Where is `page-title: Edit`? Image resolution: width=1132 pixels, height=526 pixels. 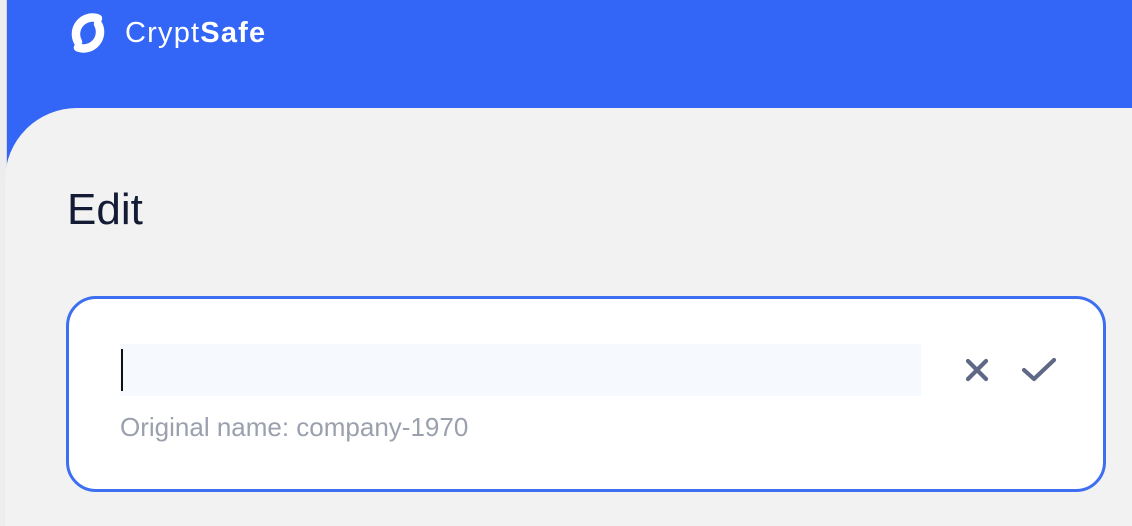
page-title: Edit is located at coordinates (105, 209).